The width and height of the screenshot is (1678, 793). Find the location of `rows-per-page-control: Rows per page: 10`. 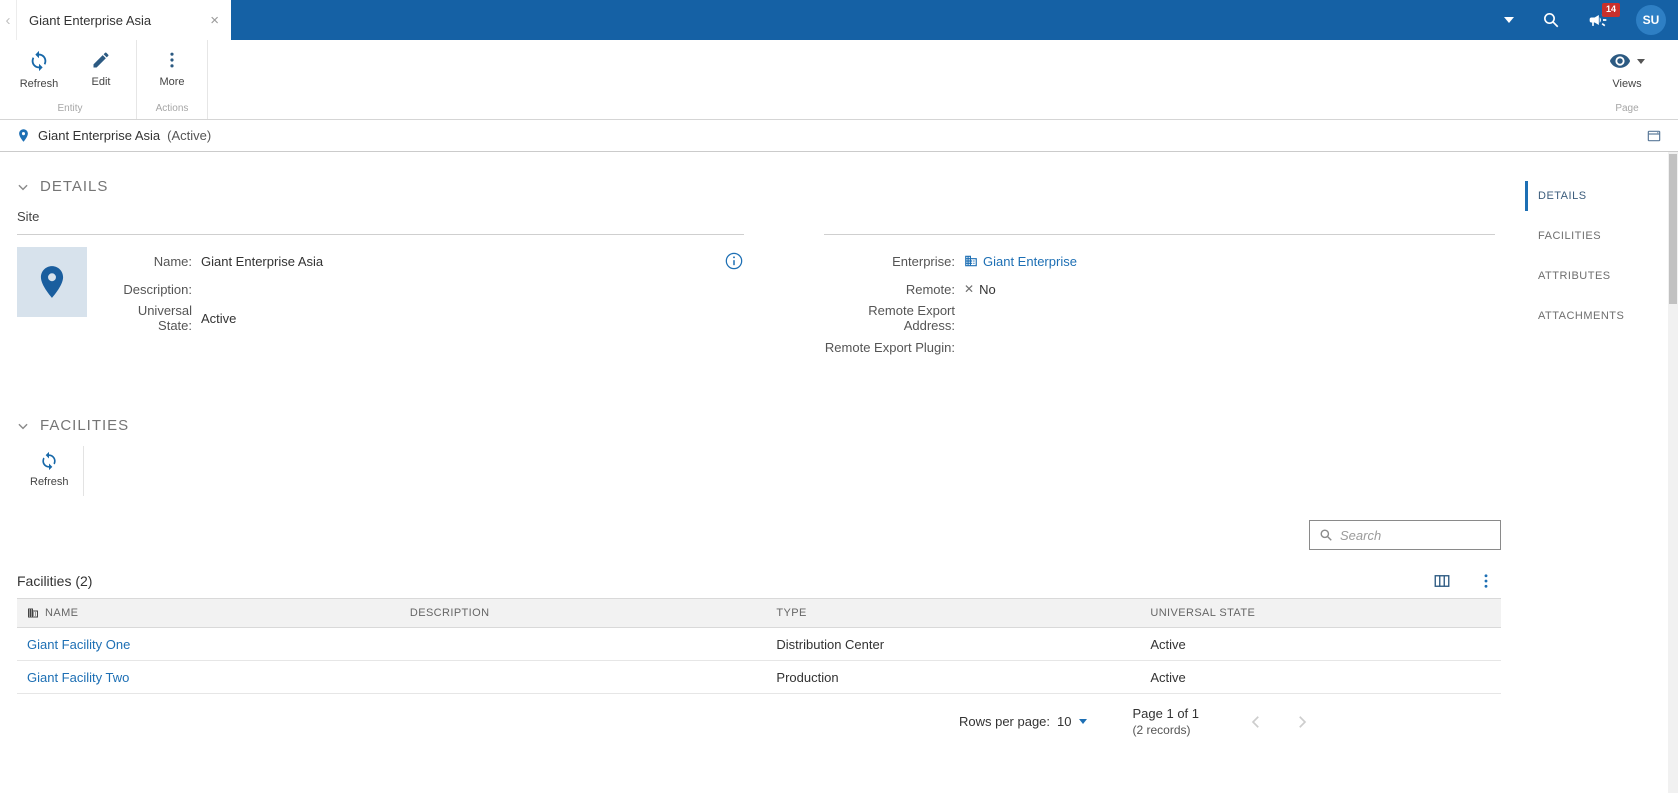

rows-per-page-control: Rows per page: 10 is located at coordinates (1023, 721).